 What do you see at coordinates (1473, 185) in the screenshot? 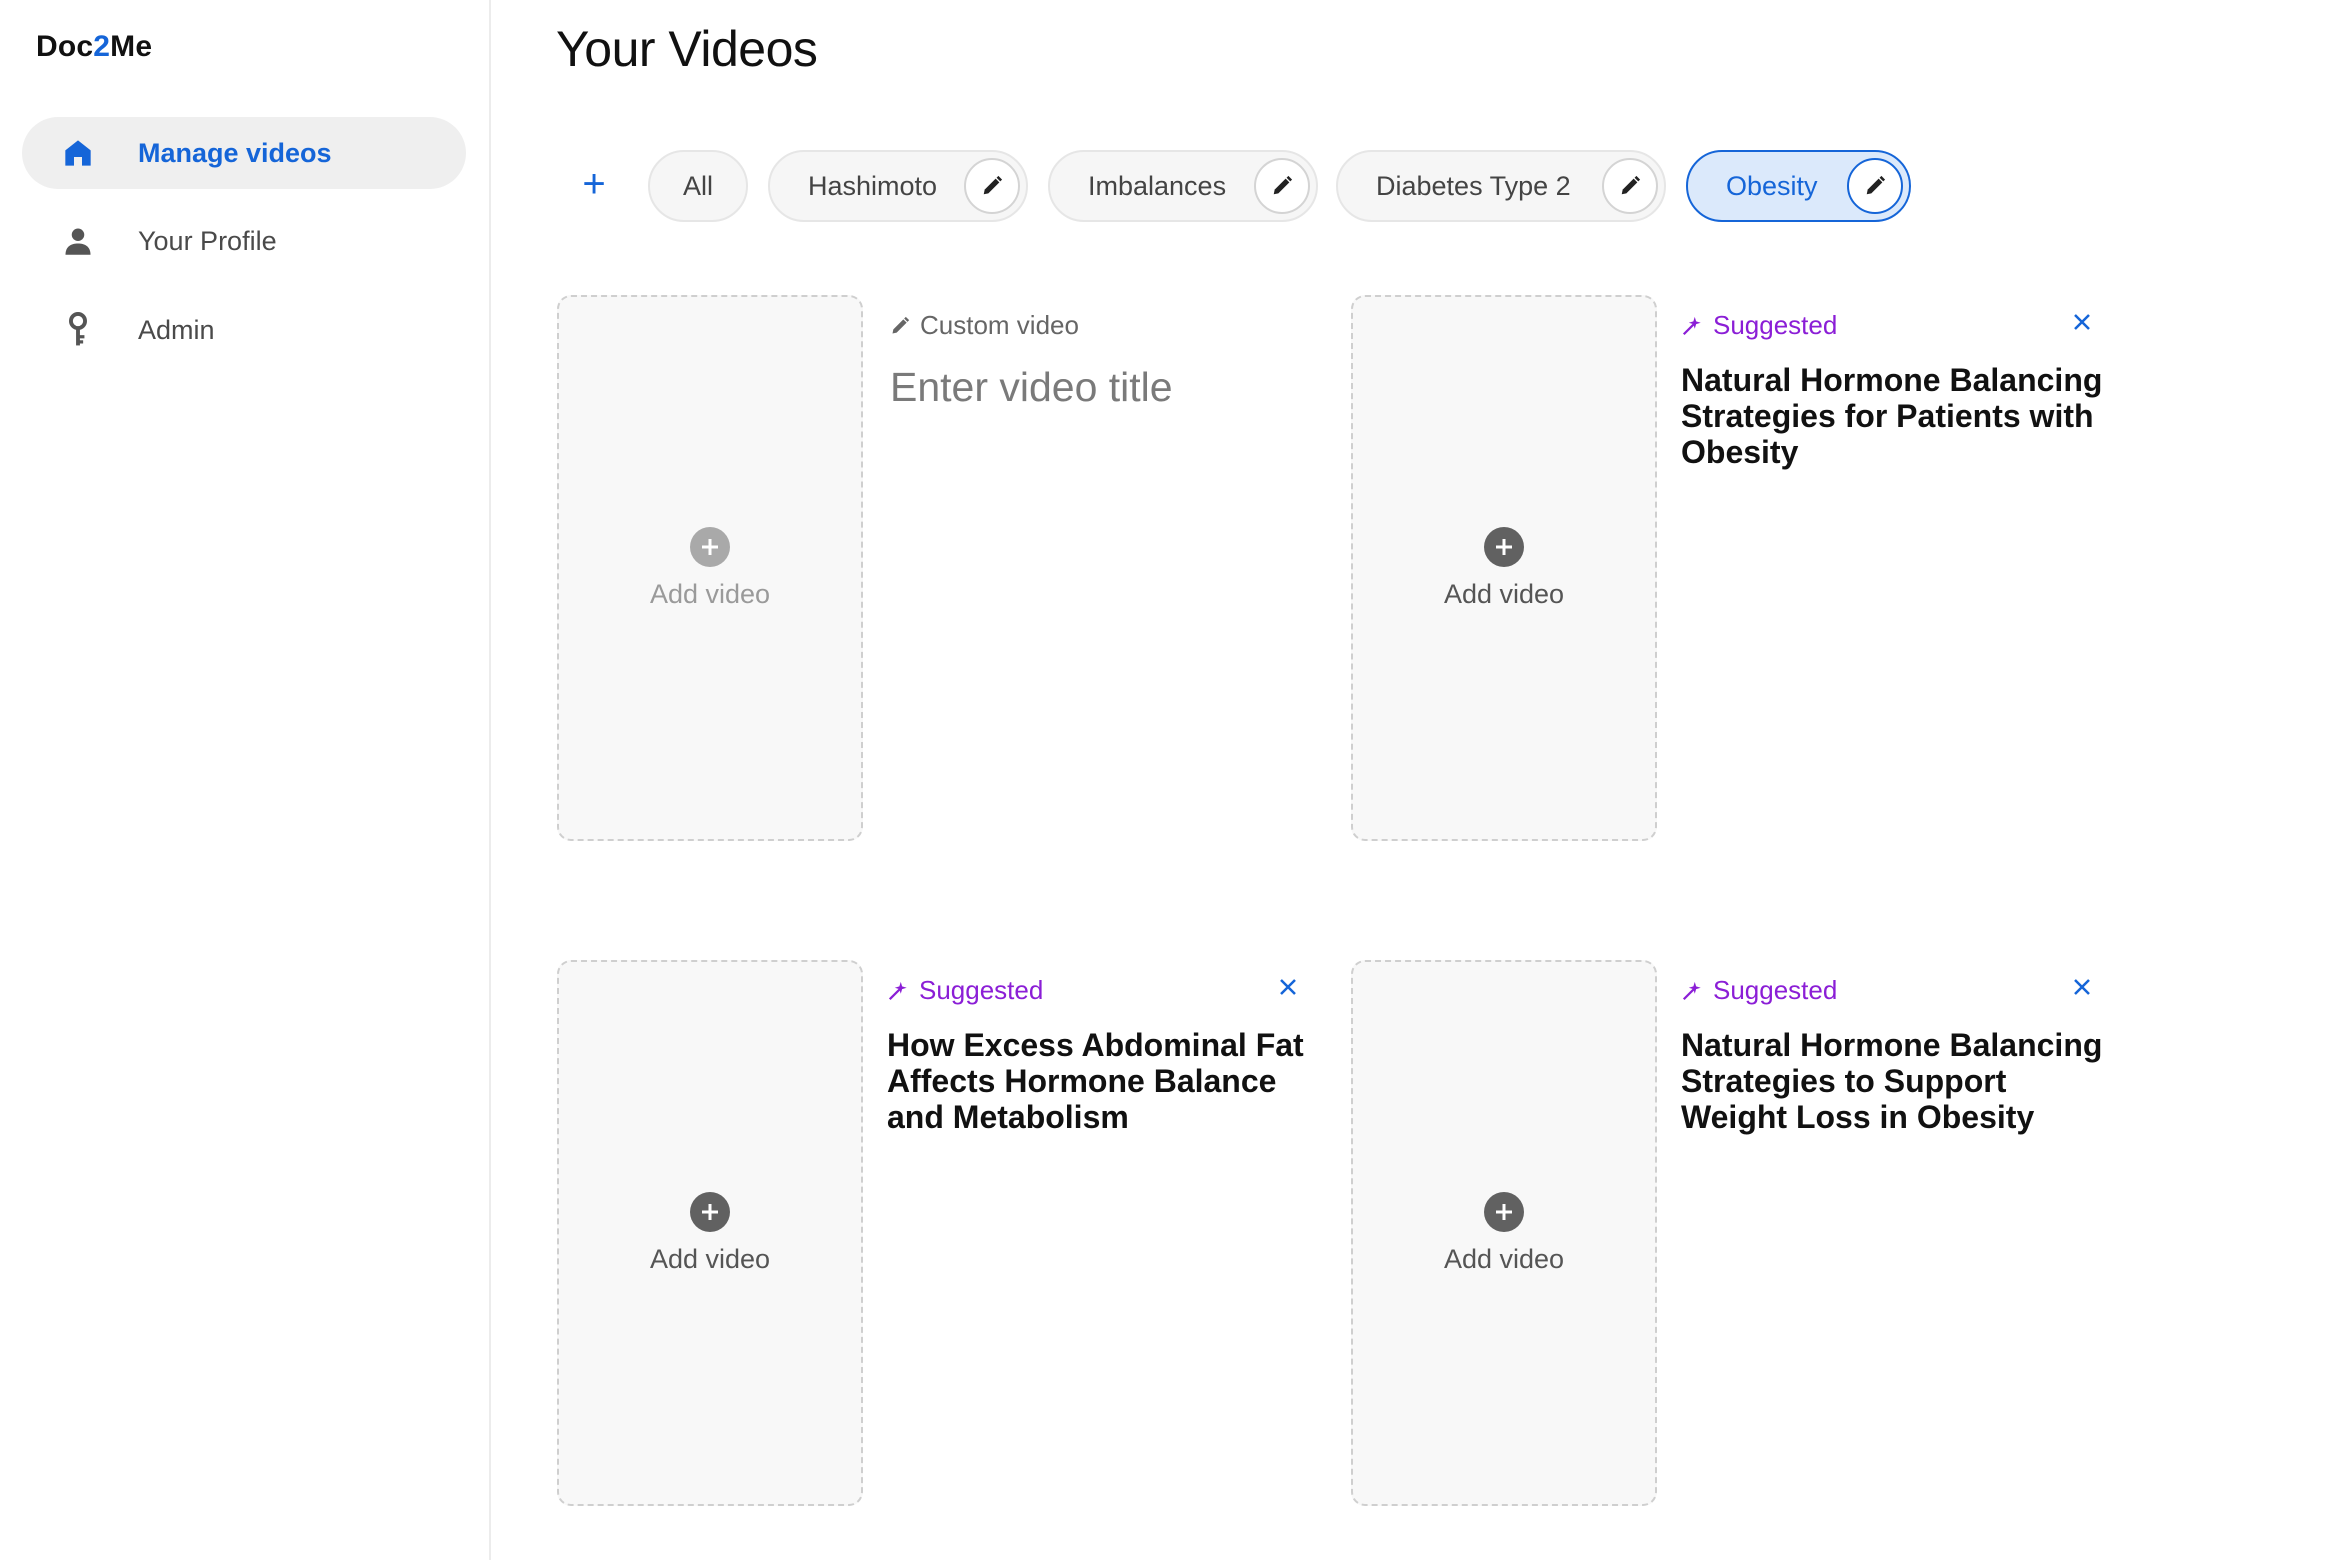
I see `category-chip-label: Diabetes Type 2` at bounding box center [1473, 185].